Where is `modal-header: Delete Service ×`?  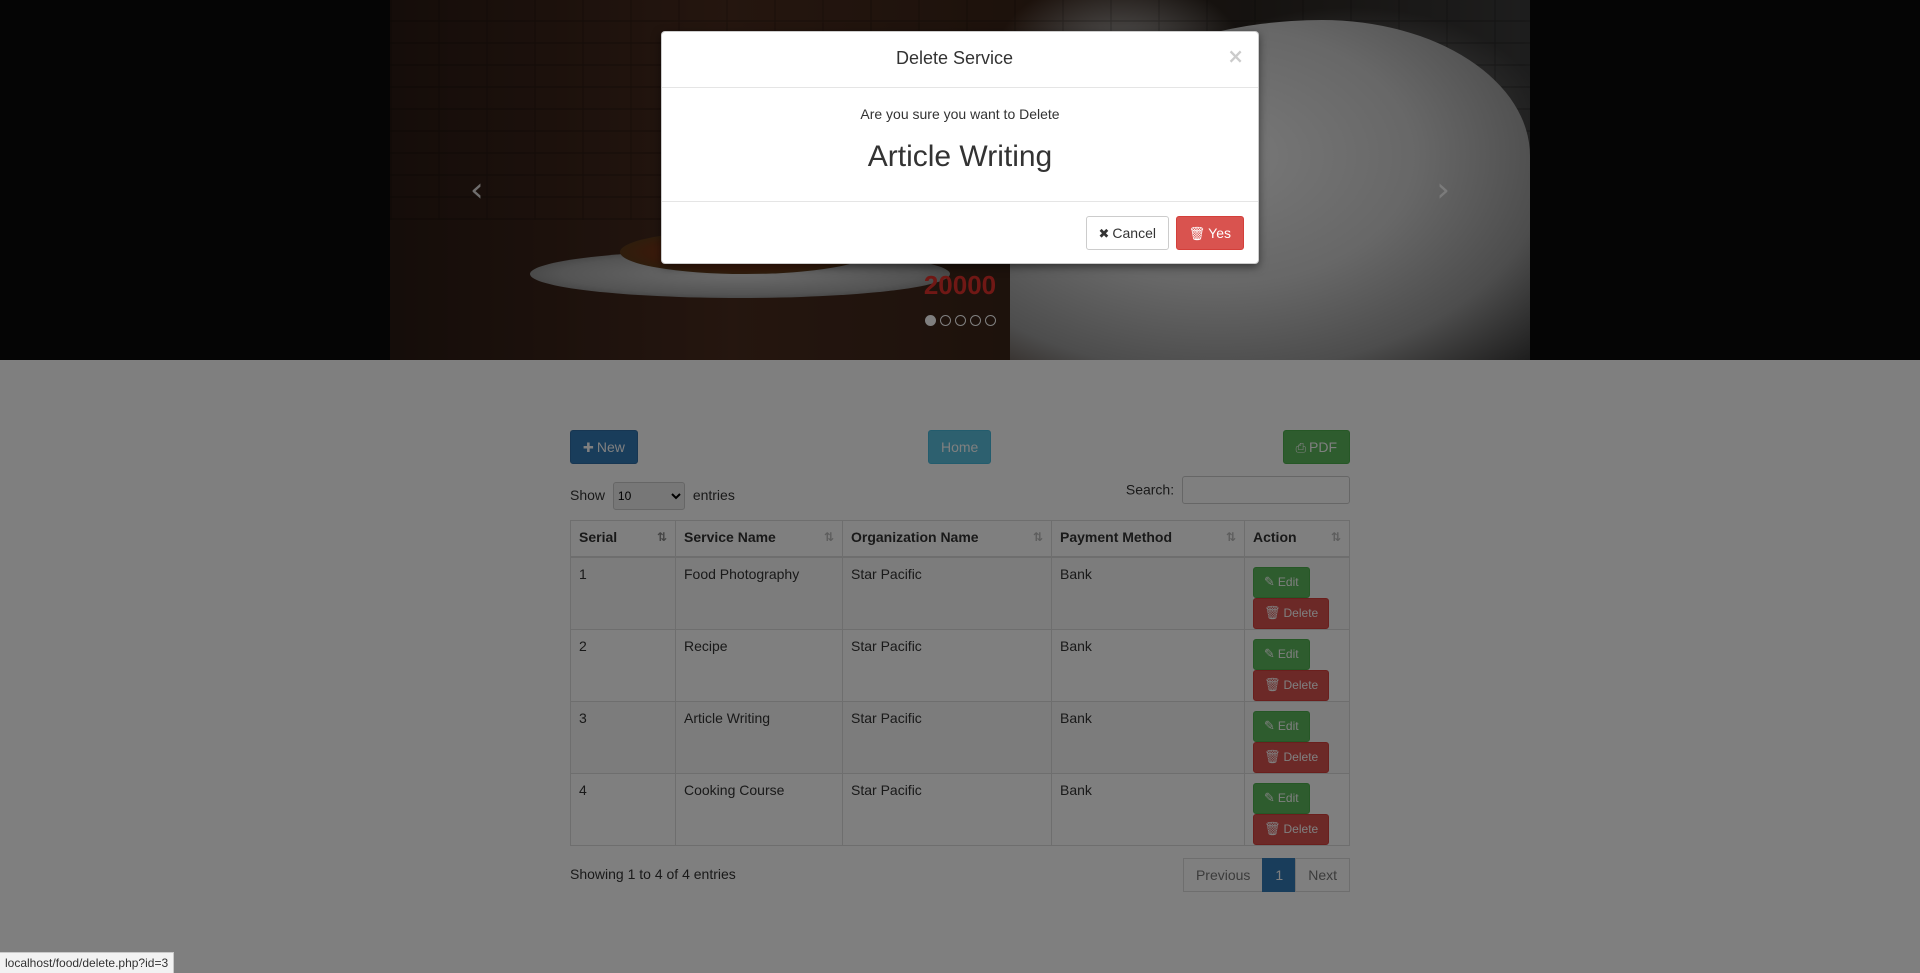
modal-header: Delete Service × is located at coordinates (960, 60).